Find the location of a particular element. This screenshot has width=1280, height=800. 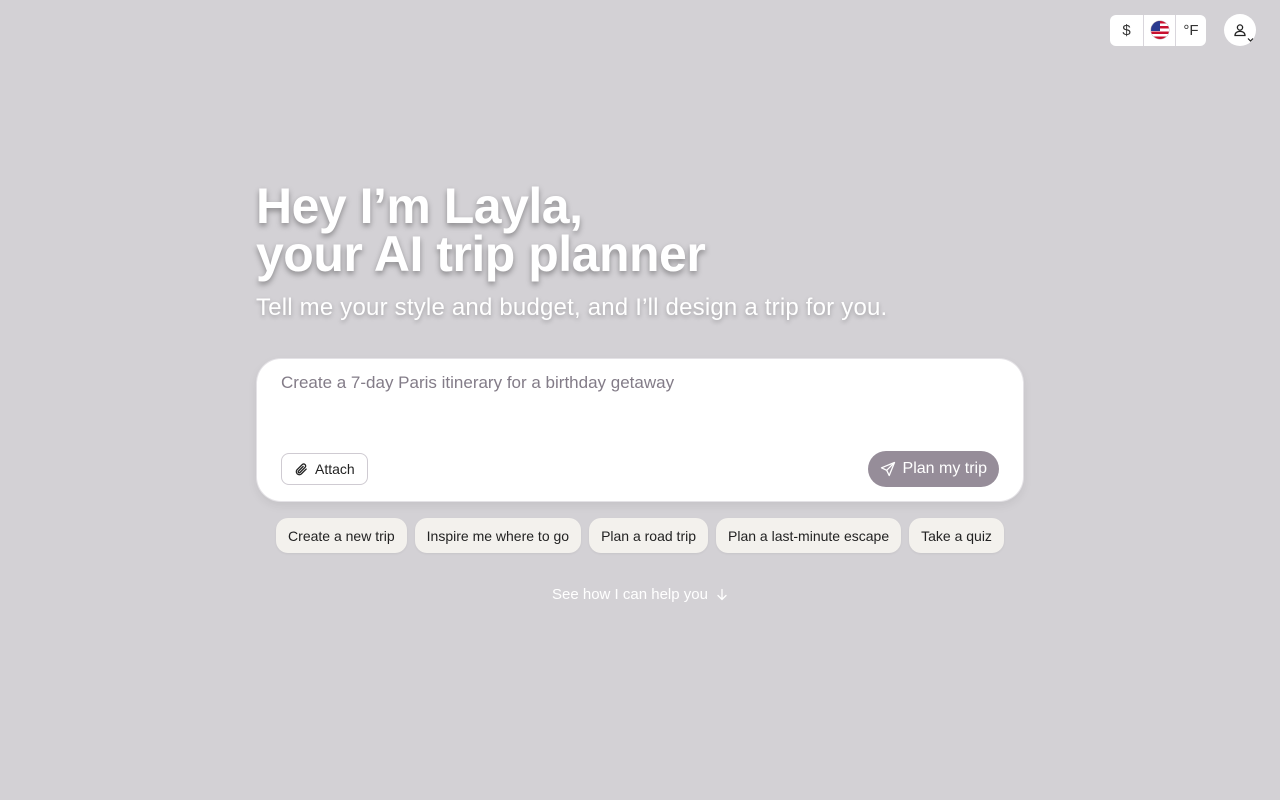

trip-composer: Attach Plan my trip is located at coordinates (640, 430).